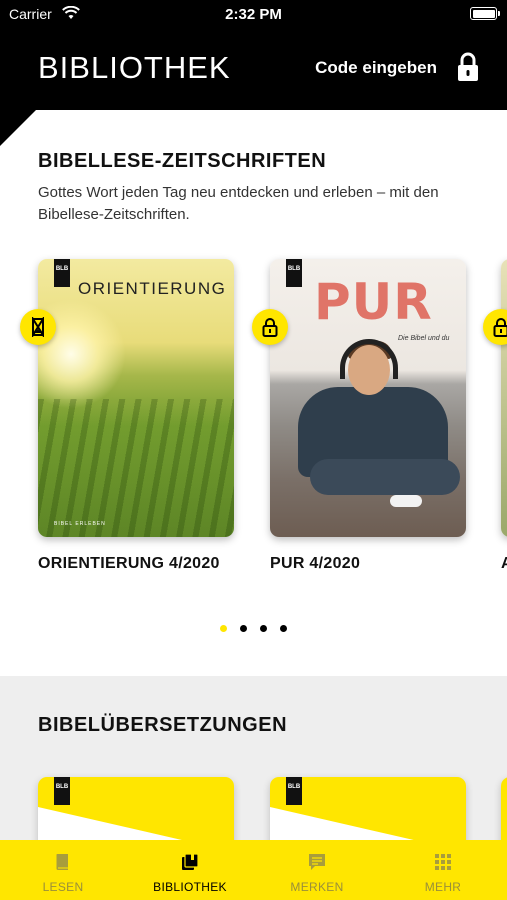 The image size is (507, 900). Describe the element at coordinates (504, 564) in the screenshot. I see `magazine-label: A` at that location.